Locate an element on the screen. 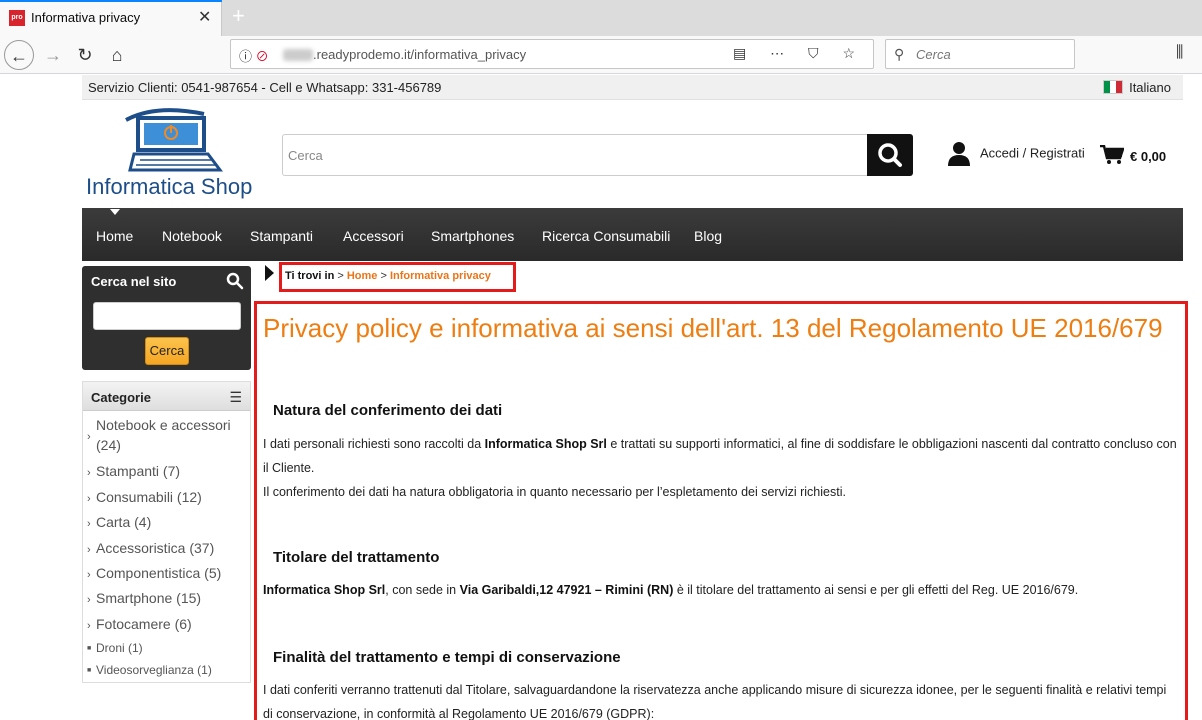 Image resolution: width=1202 pixels, height=720 pixels. category-consumabili: › Consumabili (12) is located at coordinates (144, 498).